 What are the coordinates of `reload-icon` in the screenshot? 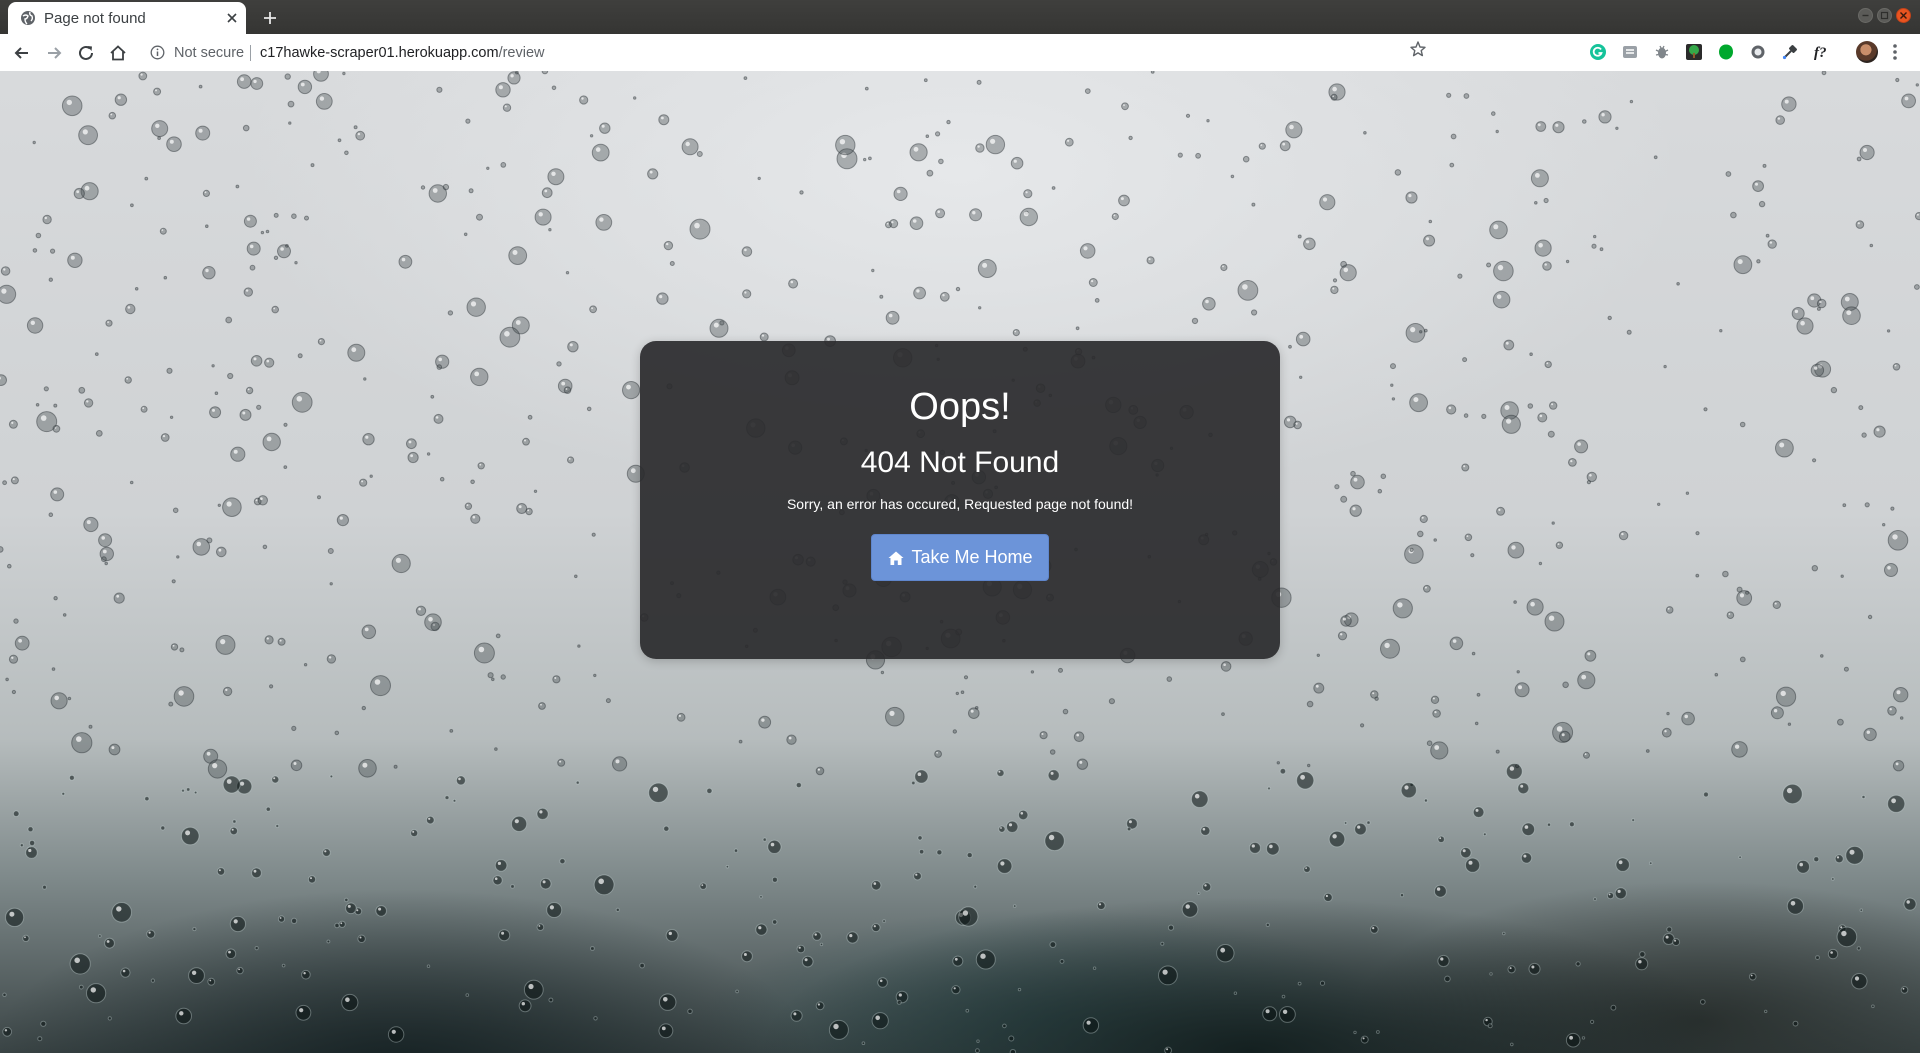 It's located at (86, 53).